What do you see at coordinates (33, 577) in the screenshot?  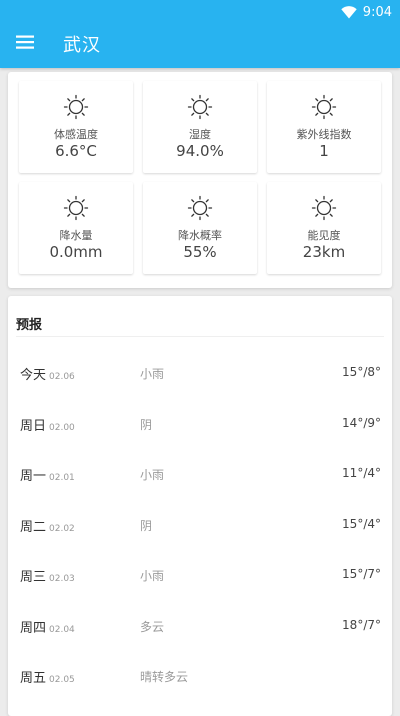 I see `forecast-day-label: 周三` at bounding box center [33, 577].